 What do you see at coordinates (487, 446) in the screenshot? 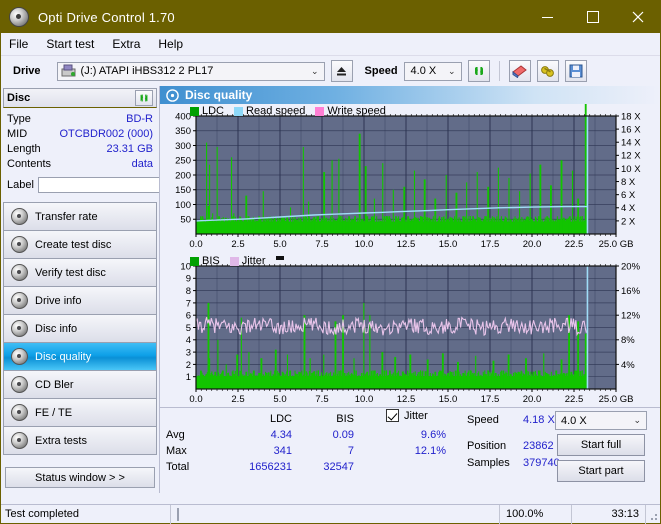
I see `run-position-label: Position` at bounding box center [487, 446].